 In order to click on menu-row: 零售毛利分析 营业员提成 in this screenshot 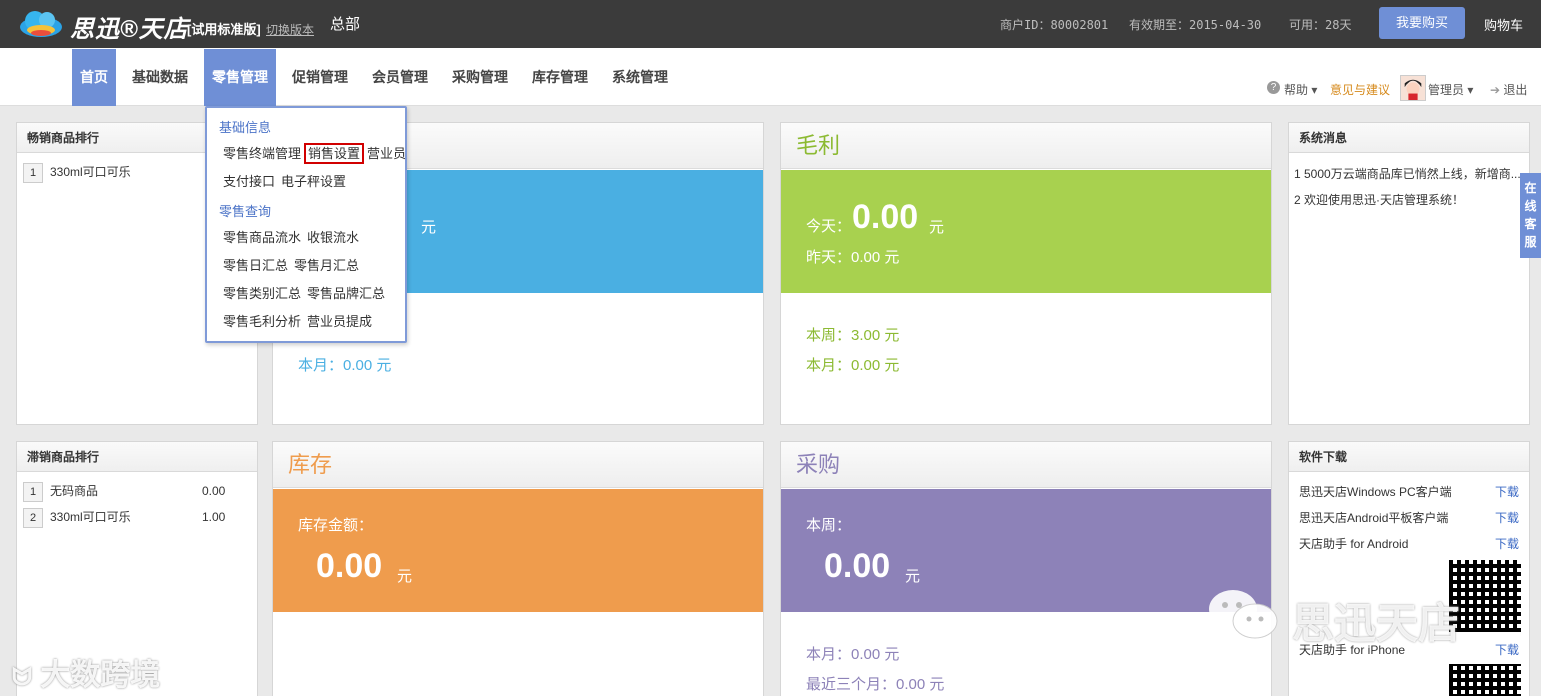, I will do `click(300, 320)`.